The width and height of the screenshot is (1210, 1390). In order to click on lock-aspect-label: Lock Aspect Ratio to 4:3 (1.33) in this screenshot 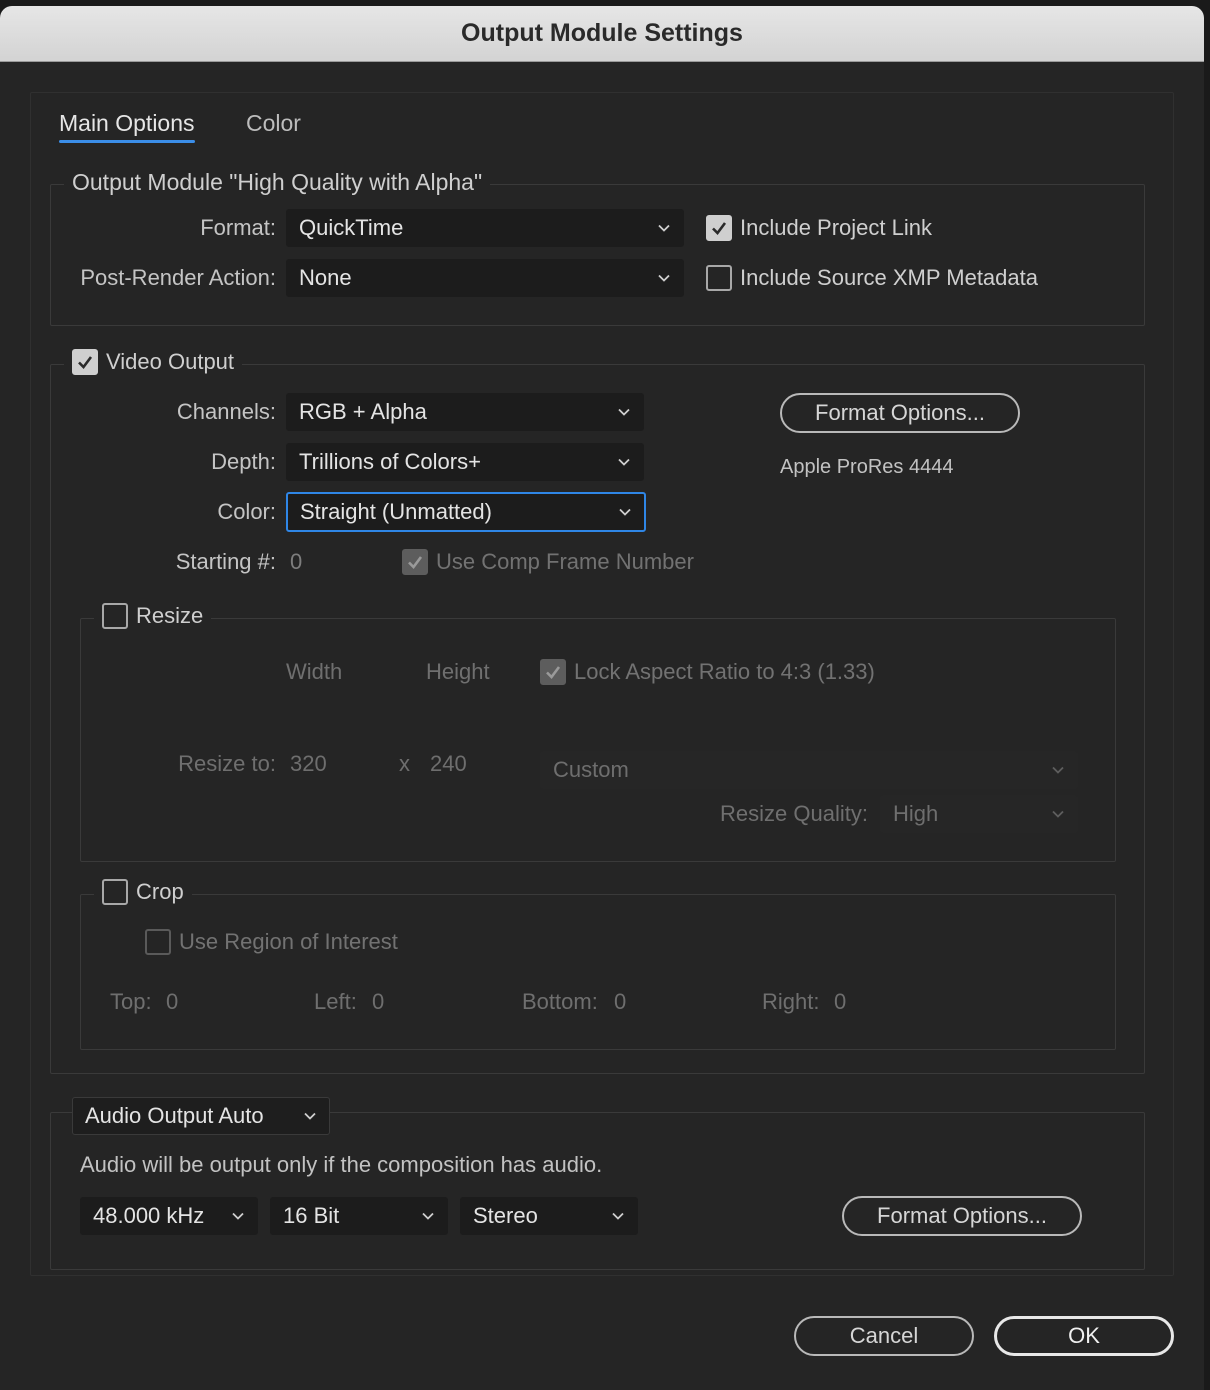, I will do `click(724, 671)`.